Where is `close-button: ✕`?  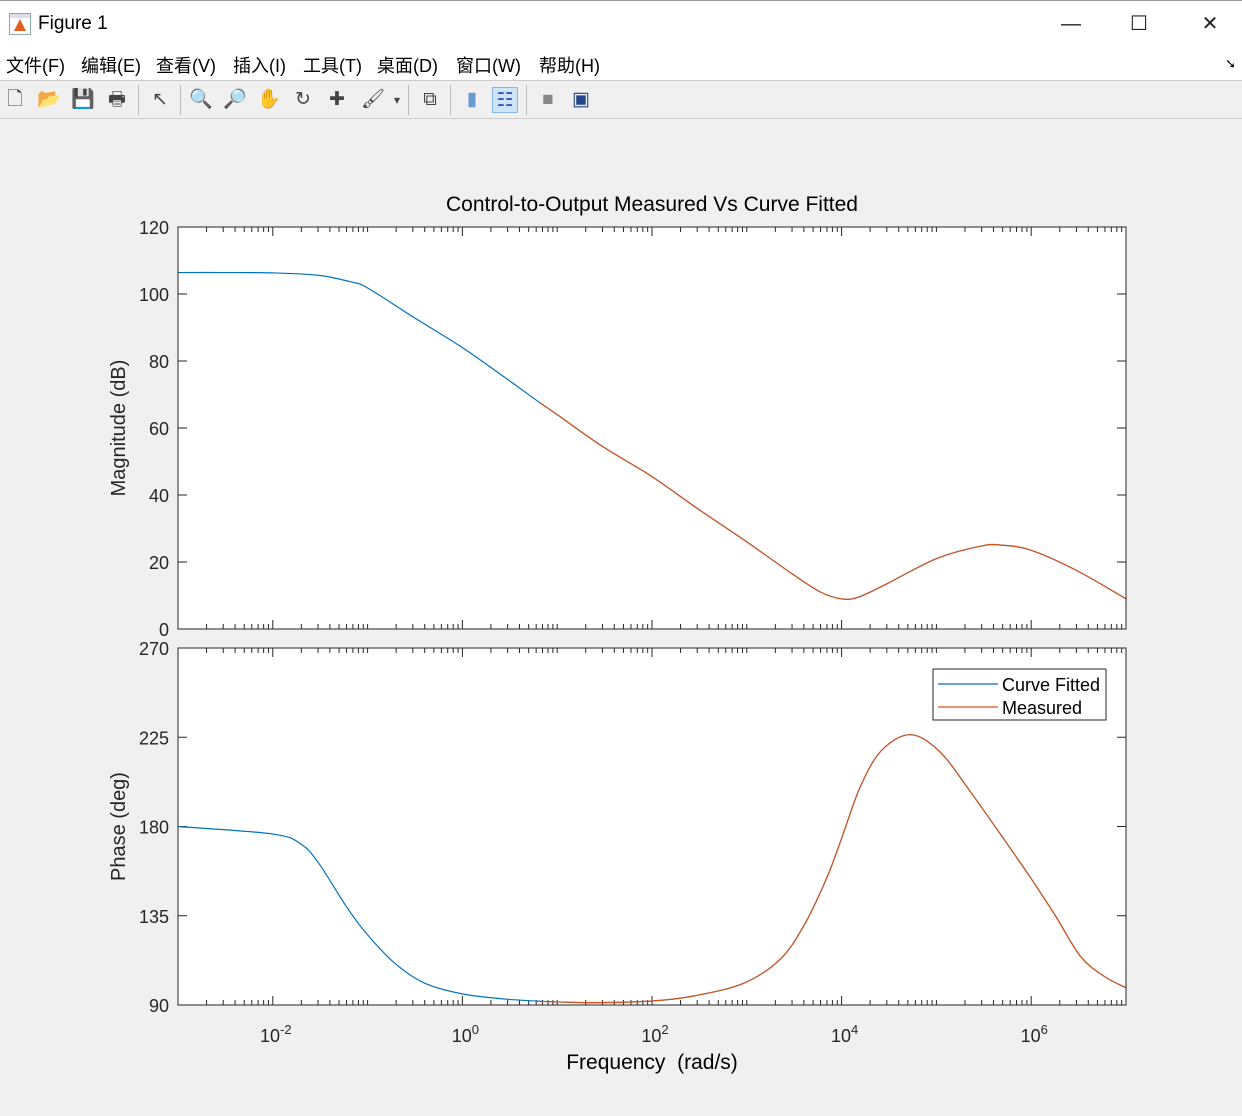 close-button: ✕ is located at coordinates (1210, 24).